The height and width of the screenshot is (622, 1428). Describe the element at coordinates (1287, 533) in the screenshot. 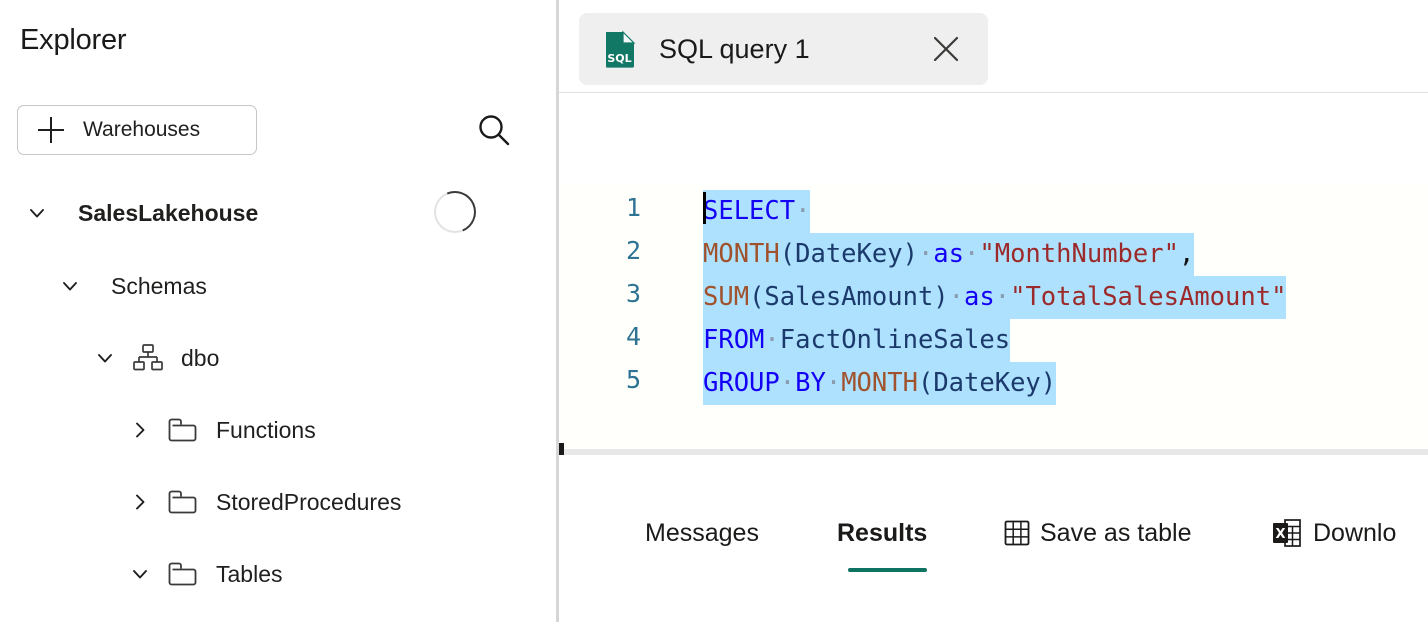

I see `excel-icon: X` at that location.